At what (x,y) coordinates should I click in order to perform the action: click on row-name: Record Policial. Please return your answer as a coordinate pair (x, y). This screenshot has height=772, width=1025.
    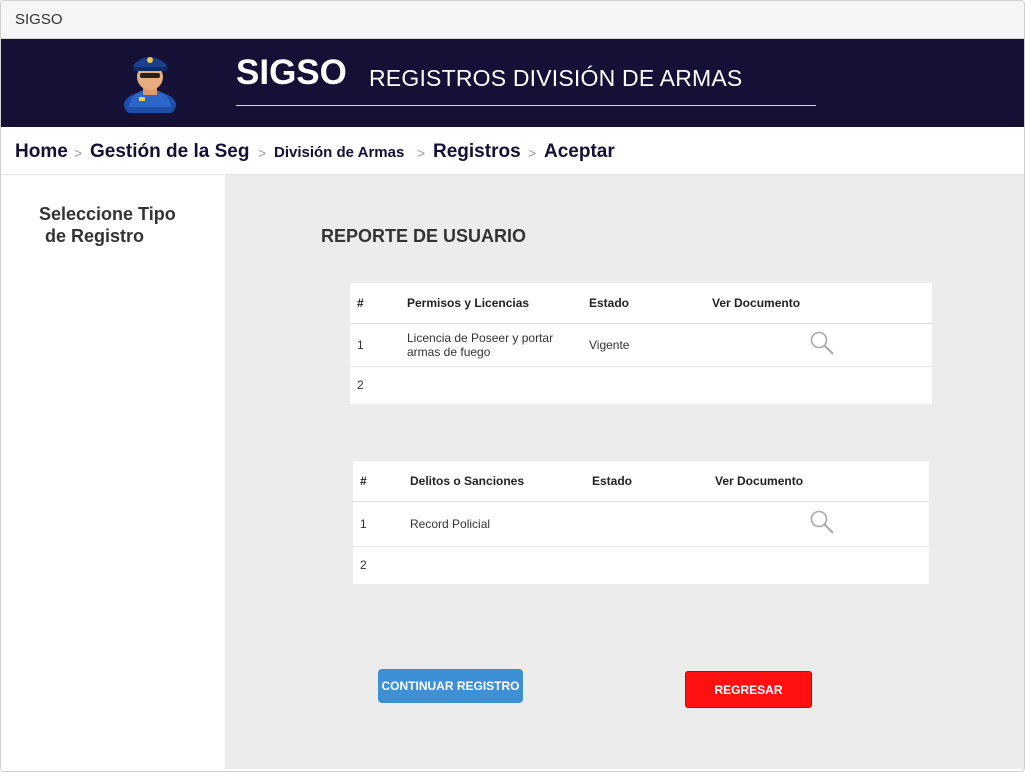
    Looking at the image, I should click on (494, 524).